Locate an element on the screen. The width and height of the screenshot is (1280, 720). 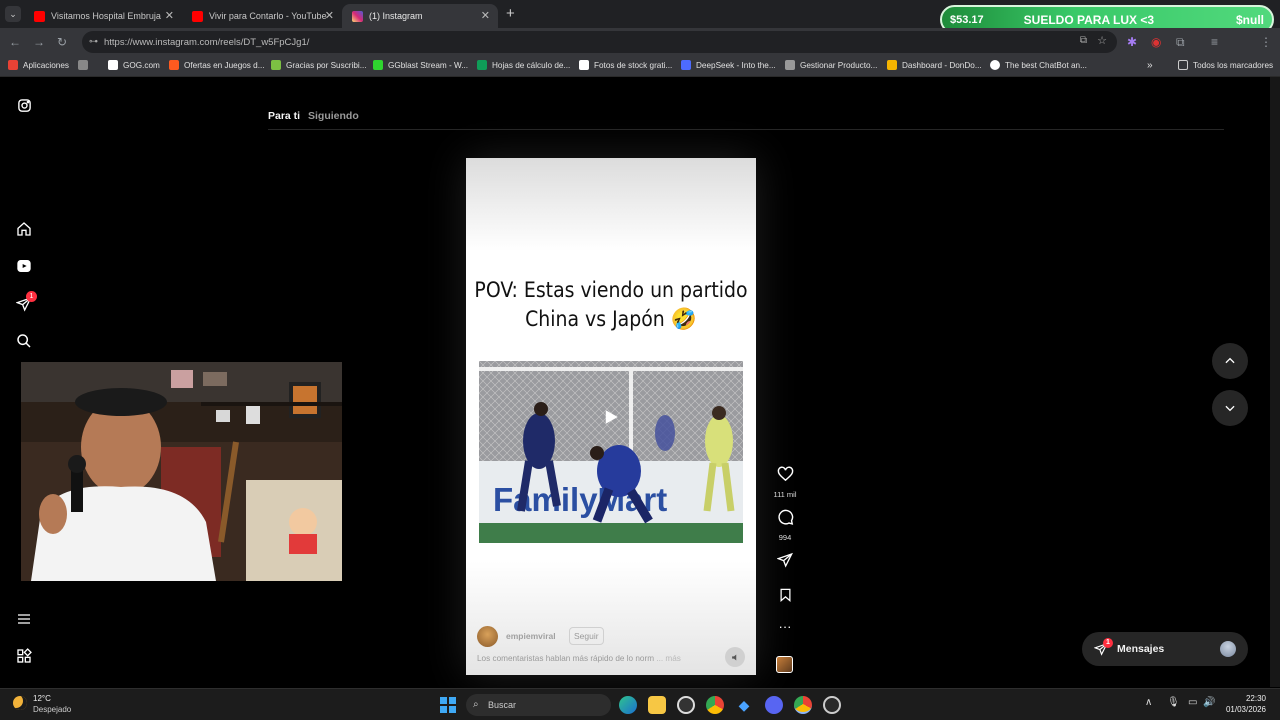
like-button: 111 mil is located at coordinates (785, 482).